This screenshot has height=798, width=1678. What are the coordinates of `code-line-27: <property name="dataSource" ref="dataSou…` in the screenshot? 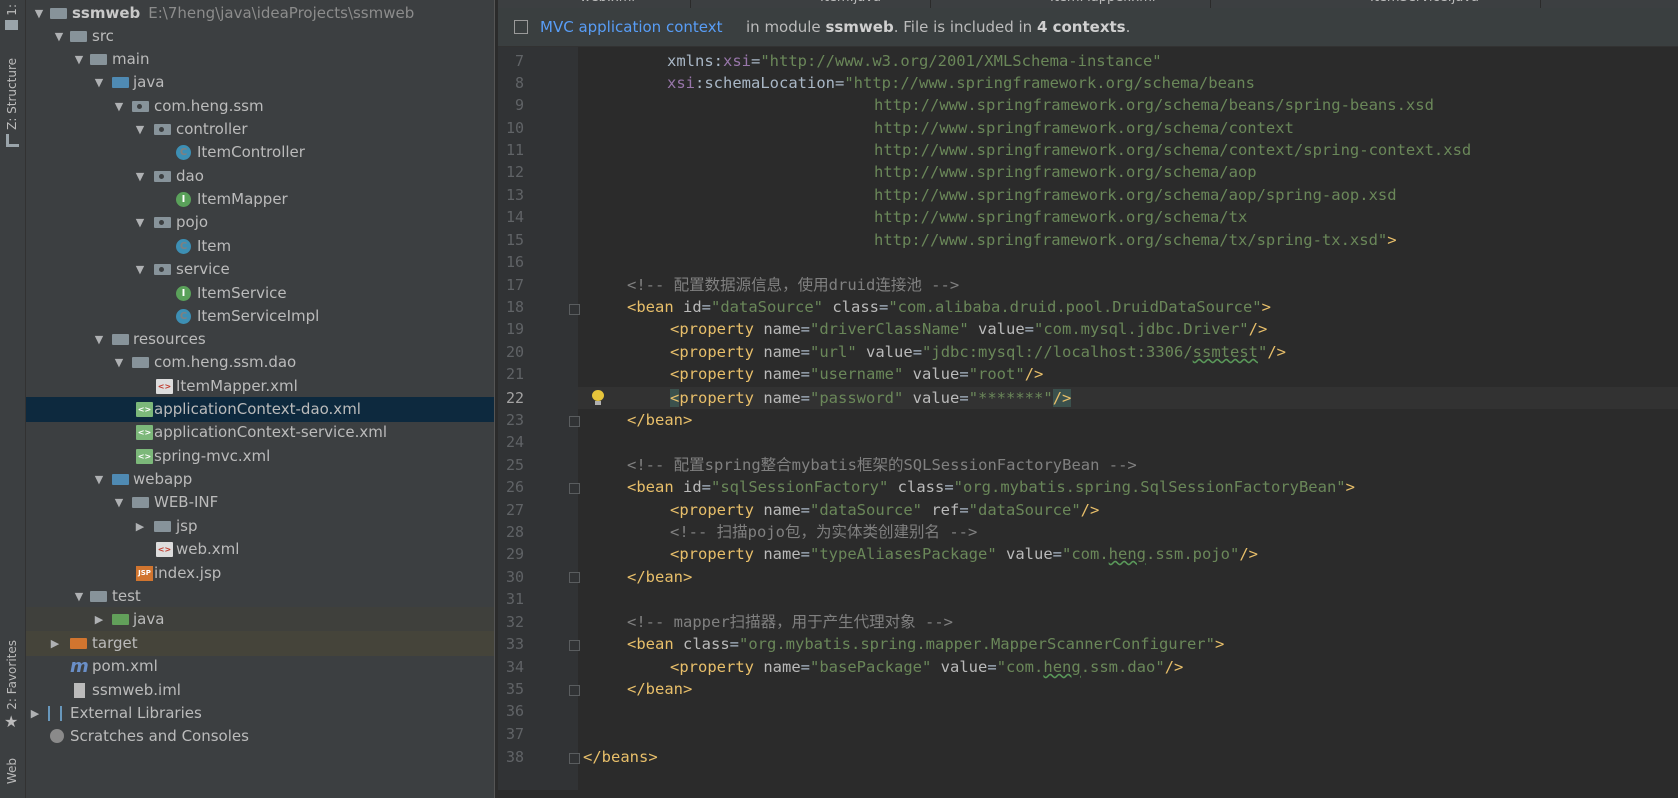 It's located at (884, 510).